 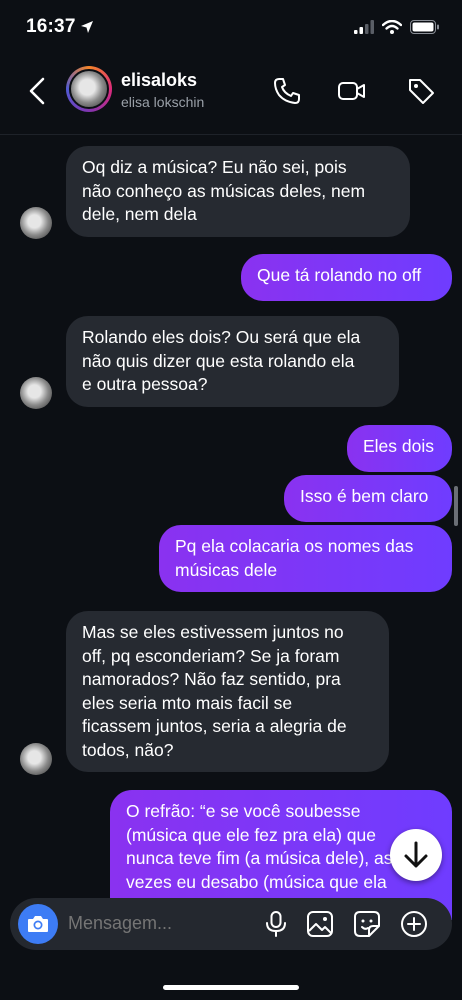 What do you see at coordinates (414, 924) in the screenshot?
I see `plus-circle-icon` at bounding box center [414, 924].